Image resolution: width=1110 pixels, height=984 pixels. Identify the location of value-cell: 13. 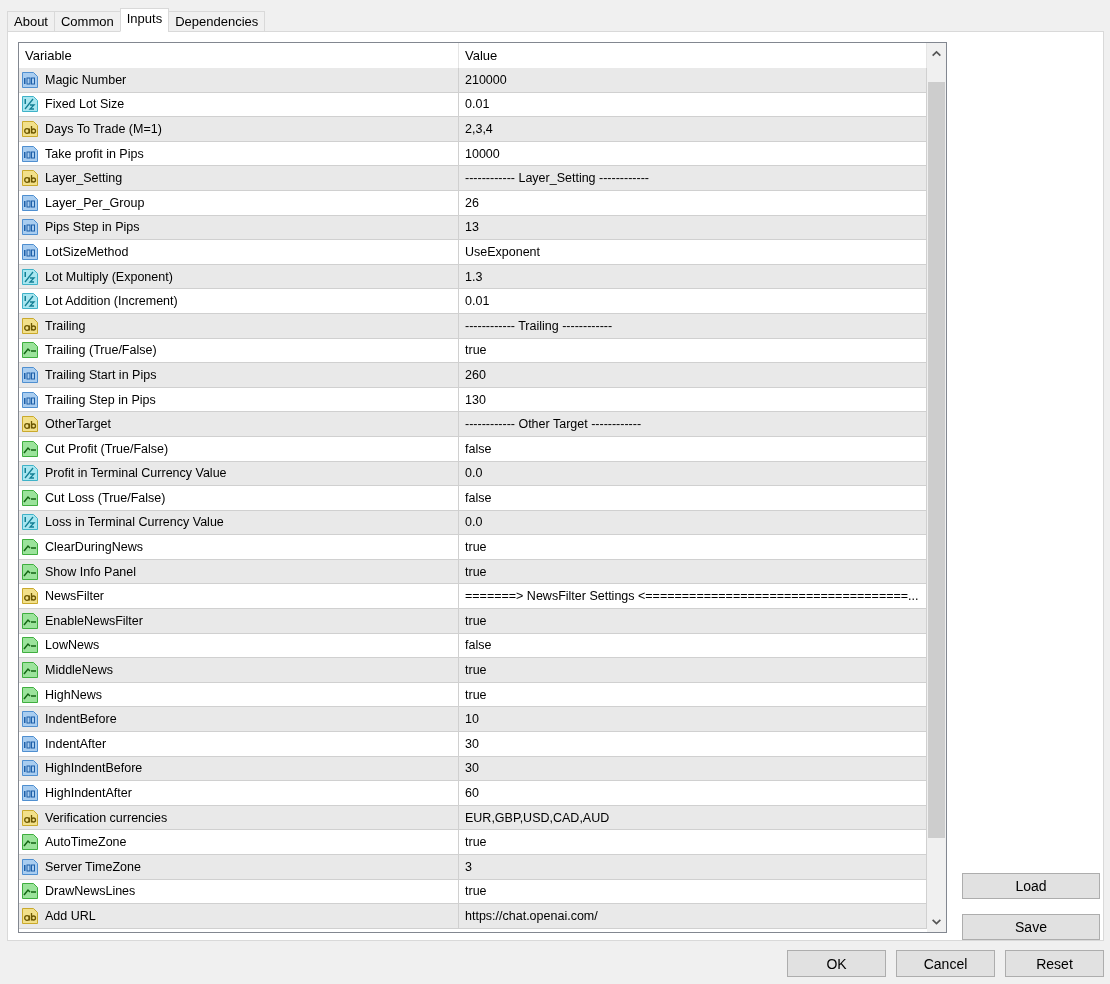
(472, 227).